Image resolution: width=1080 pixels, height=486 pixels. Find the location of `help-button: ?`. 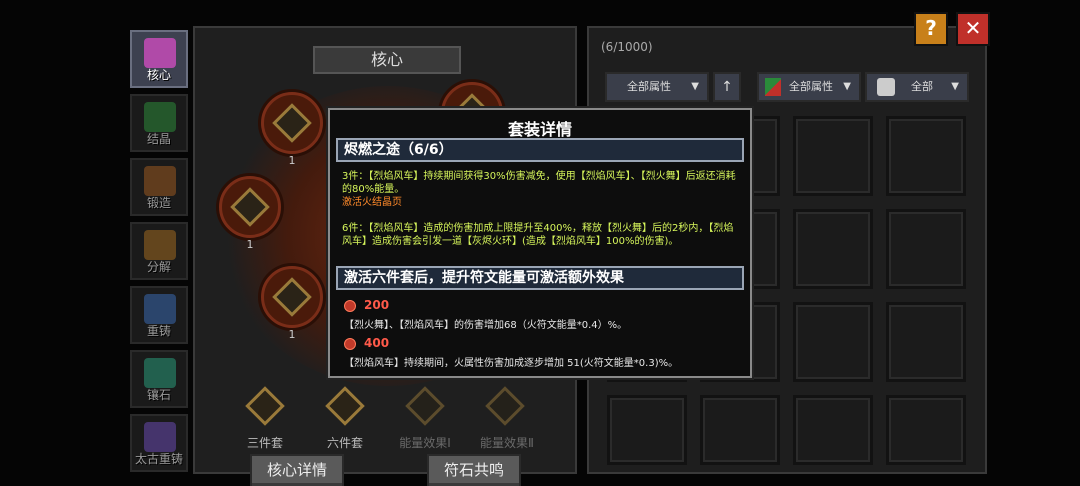

help-button: ? is located at coordinates (931, 29).